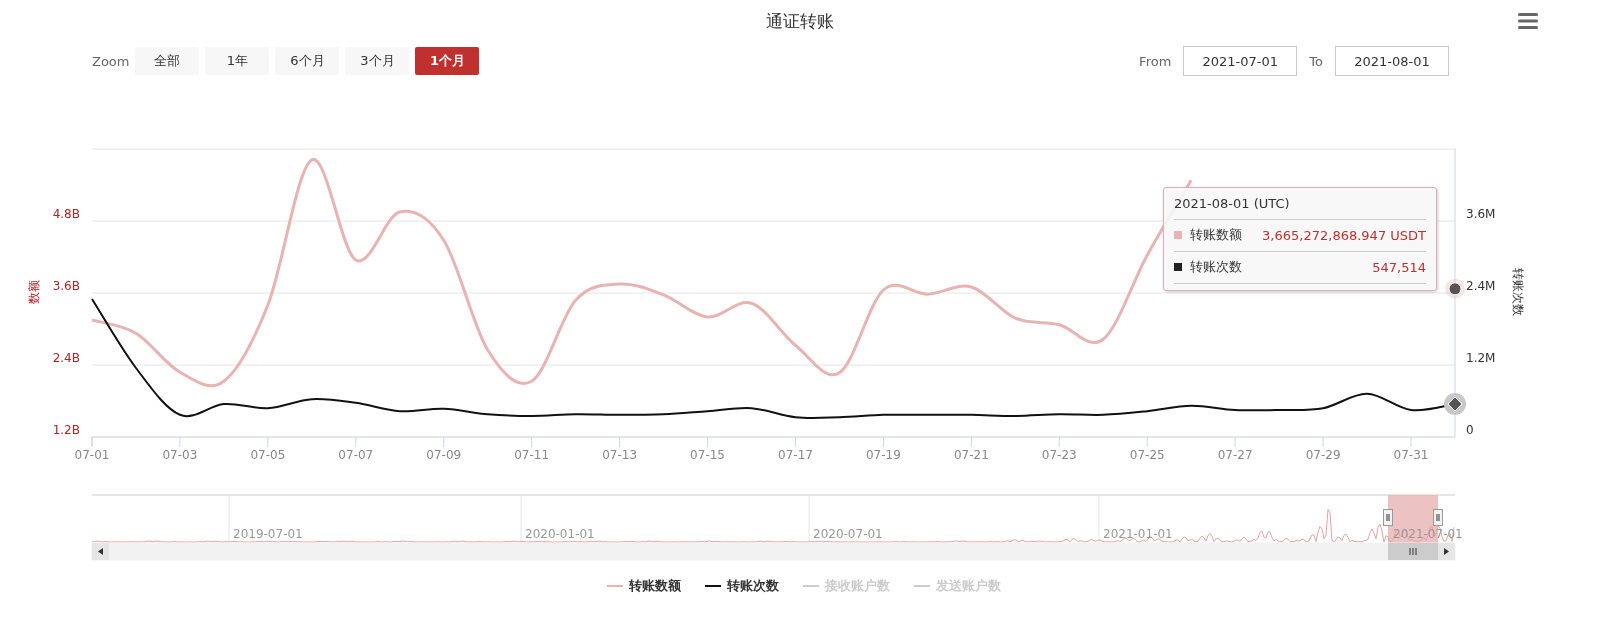 The height and width of the screenshot is (623, 1600). I want to click on axis-label: 07-27, so click(1235, 455).